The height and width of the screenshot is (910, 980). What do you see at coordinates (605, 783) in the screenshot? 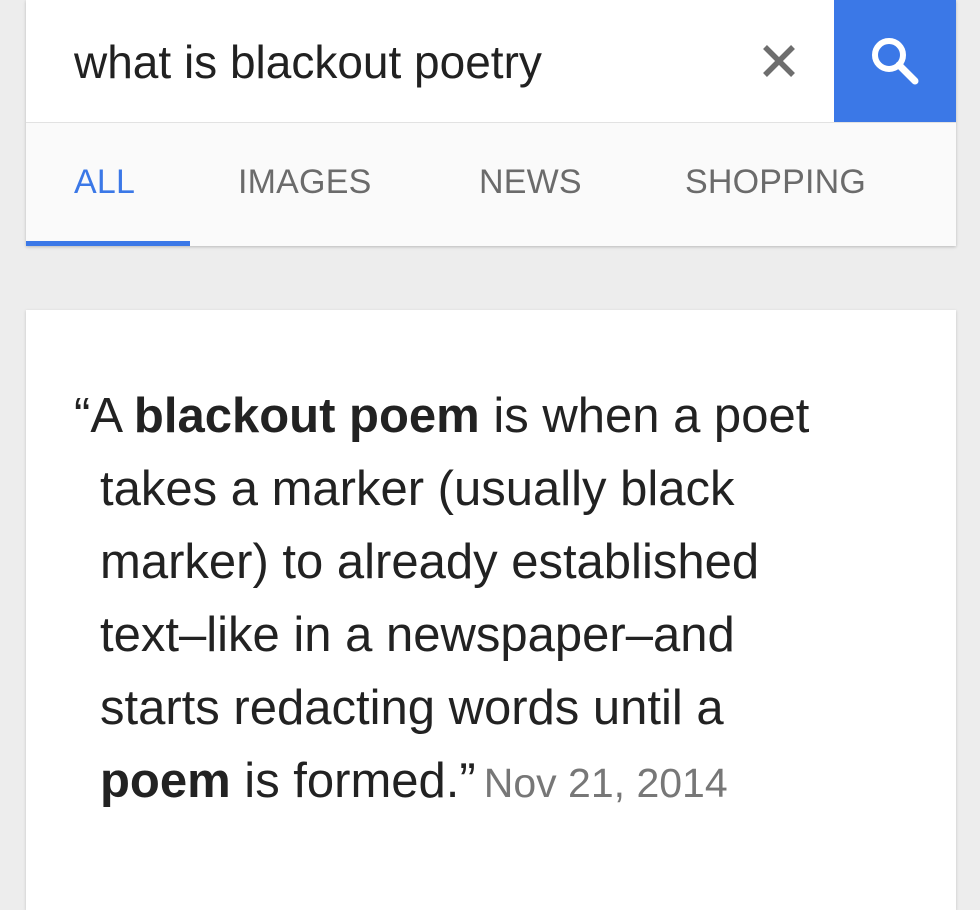
I see `snippet-date: Nov 21, 2014` at bounding box center [605, 783].